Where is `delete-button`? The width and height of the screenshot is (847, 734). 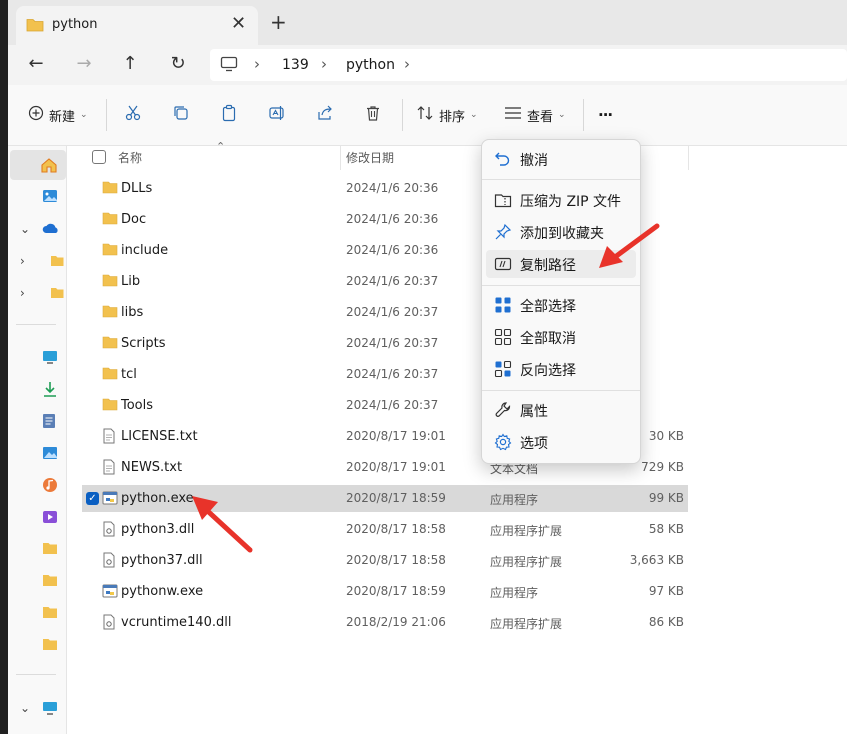 delete-button is located at coordinates (373, 115).